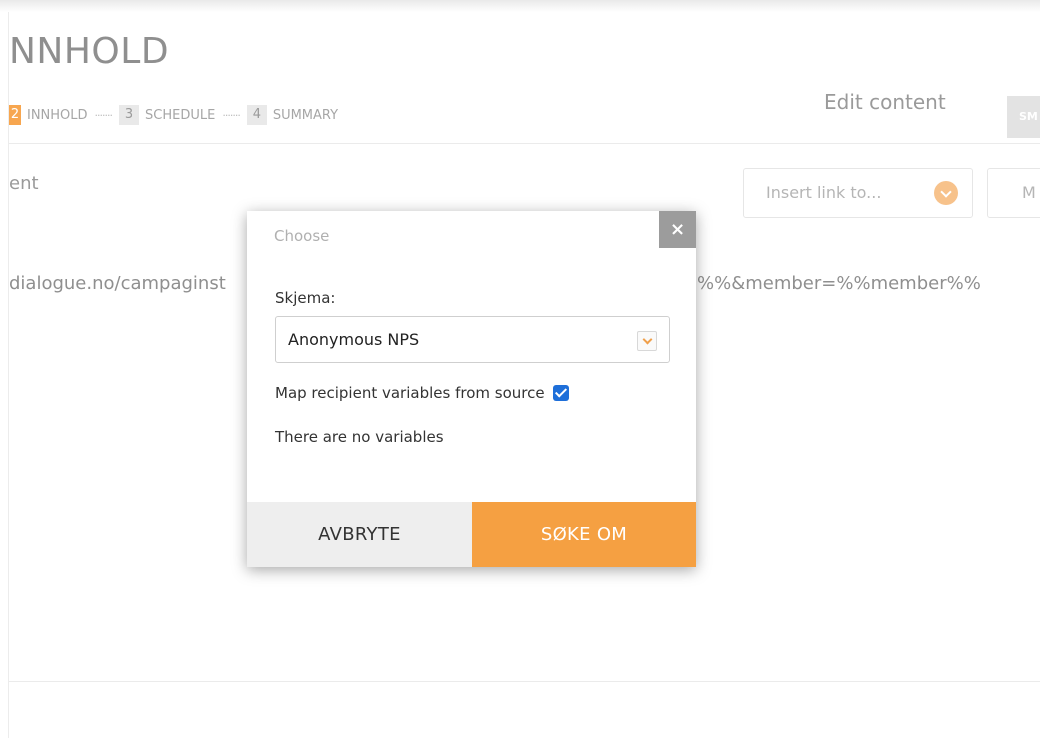  Describe the element at coordinates (560, 393) in the screenshot. I see `map-variables-checkbox` at that location.